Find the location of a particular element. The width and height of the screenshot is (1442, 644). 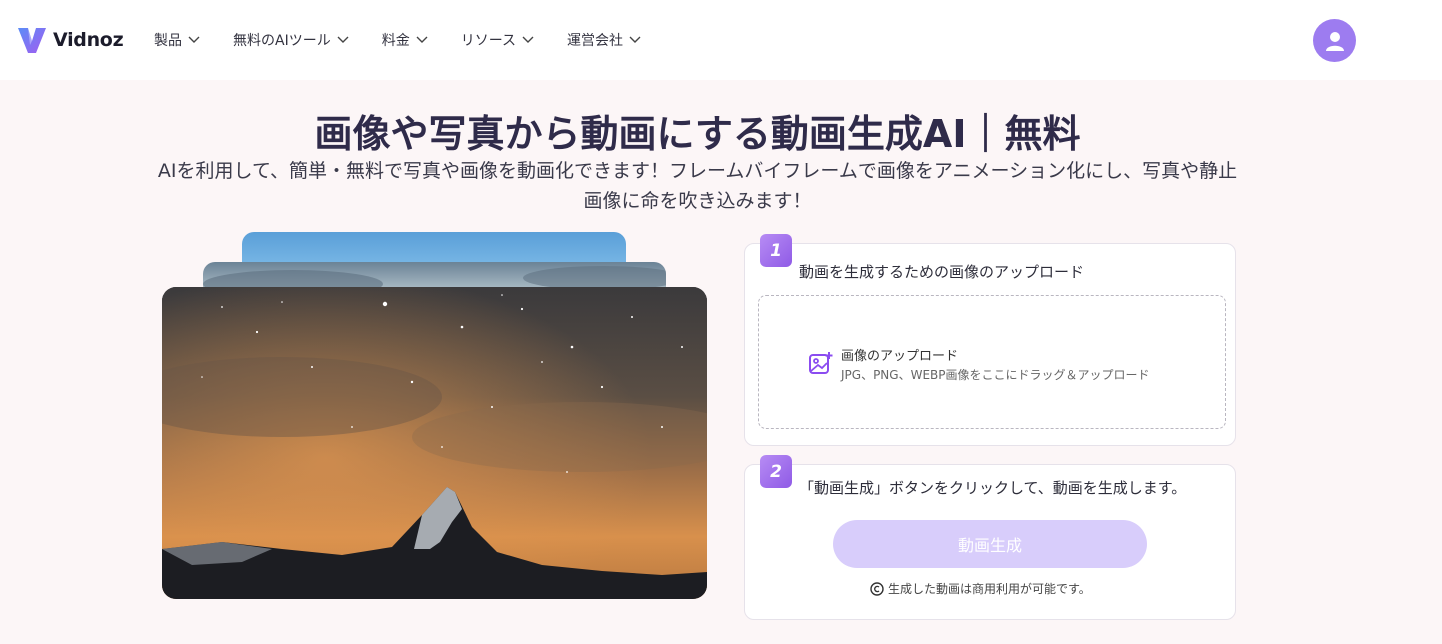

commercial-use-note: 生成した動画は商用利用が可能です。 is located at coordinates (980, 588).